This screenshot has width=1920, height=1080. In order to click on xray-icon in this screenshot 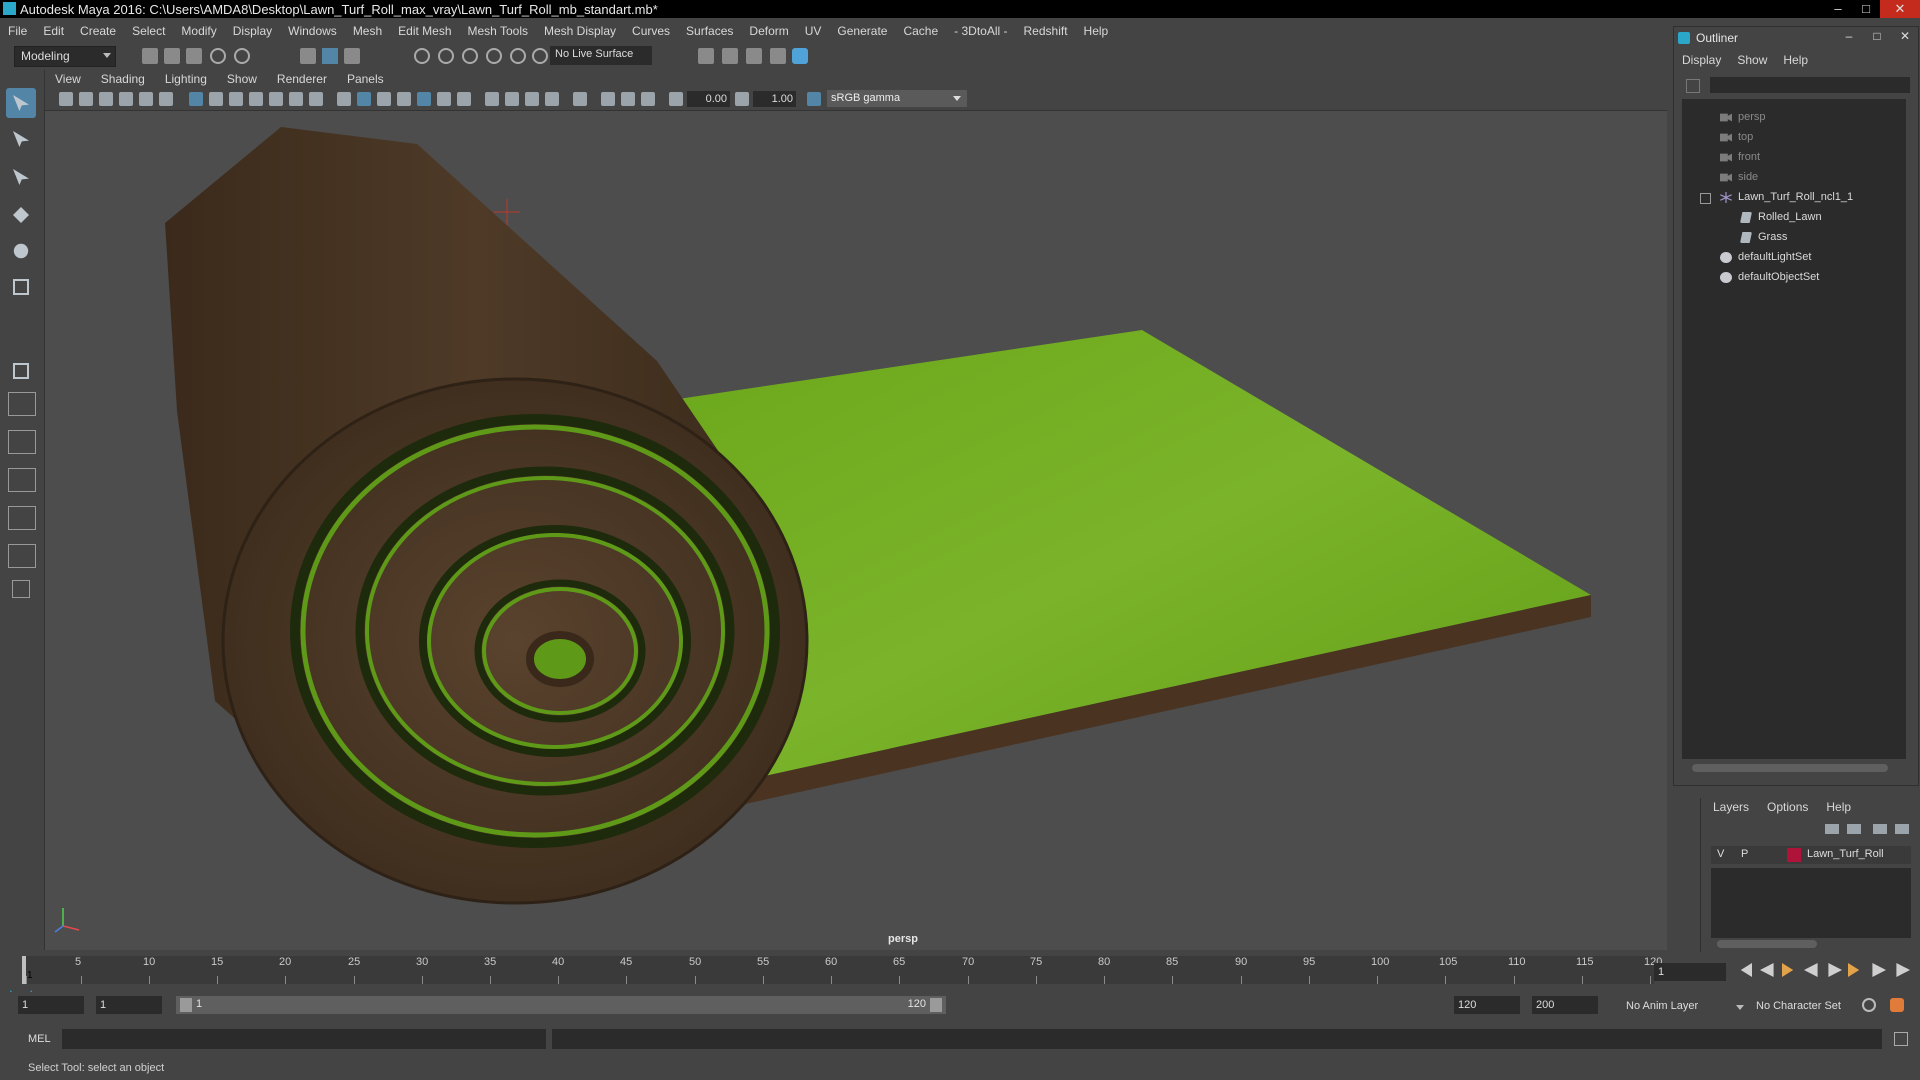, I will do `click(608, 99)`.